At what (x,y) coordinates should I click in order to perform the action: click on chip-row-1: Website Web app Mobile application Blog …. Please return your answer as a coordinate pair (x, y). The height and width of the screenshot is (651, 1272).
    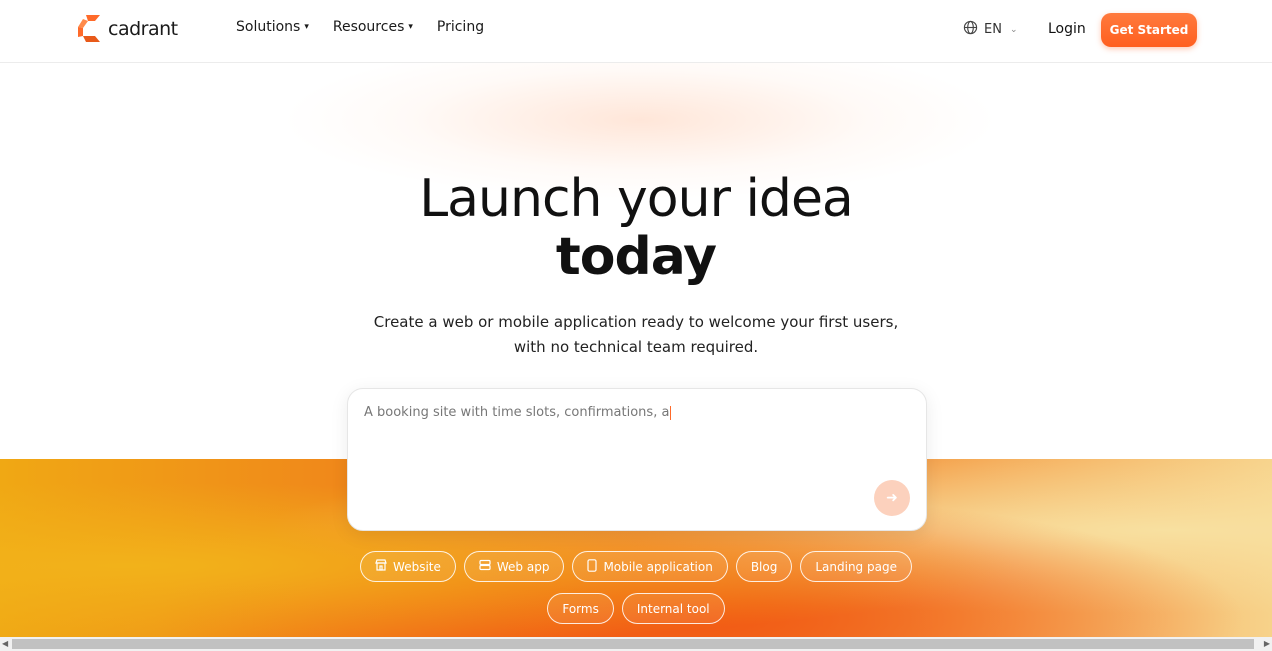
    Looking at the image, I should click on (636, 566).